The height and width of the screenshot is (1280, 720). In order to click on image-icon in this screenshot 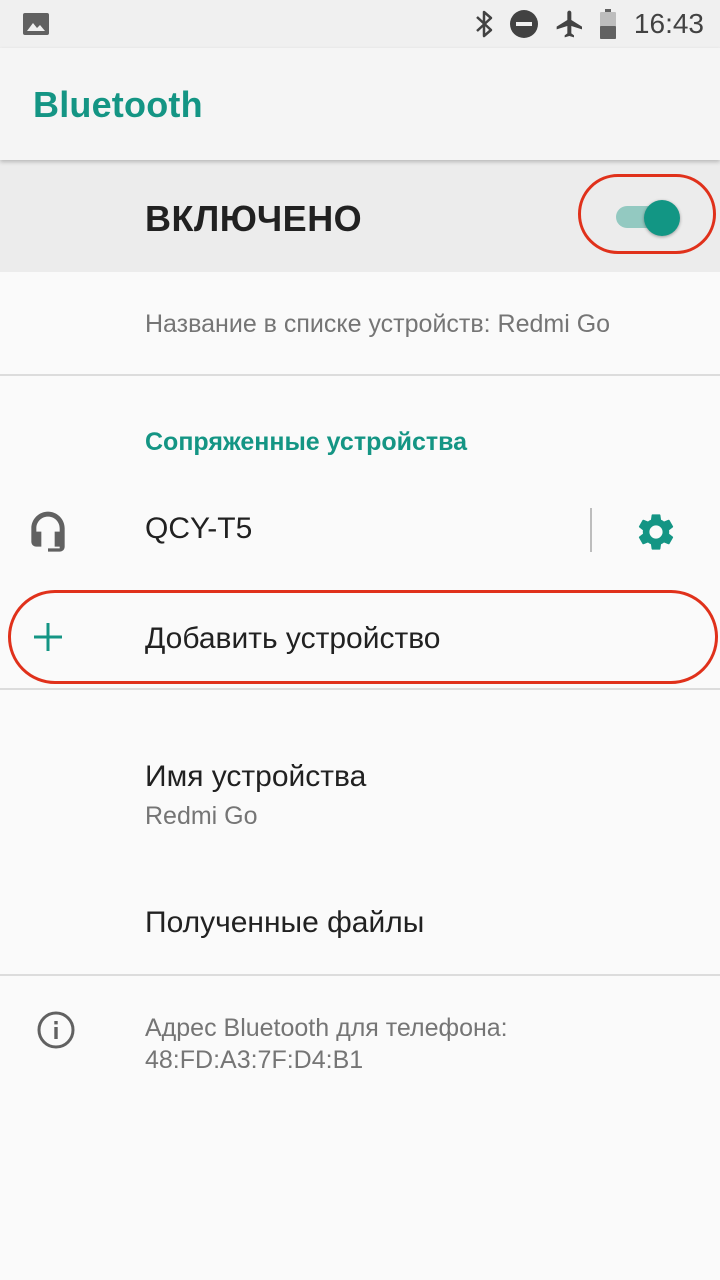, I will do `click(36, 24)`.